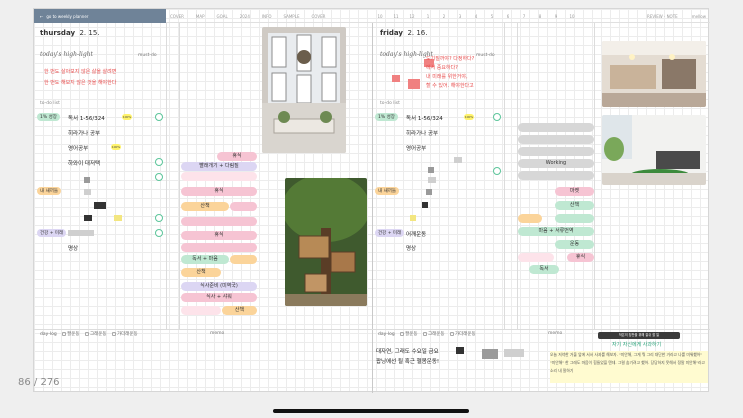 The image size is (743, 418). What do you see at coordinates (100, 16) in the screenshot?
I see `go-to-weekly-planner-link: ← go to weekly planner` at bounding box center [100, 16].